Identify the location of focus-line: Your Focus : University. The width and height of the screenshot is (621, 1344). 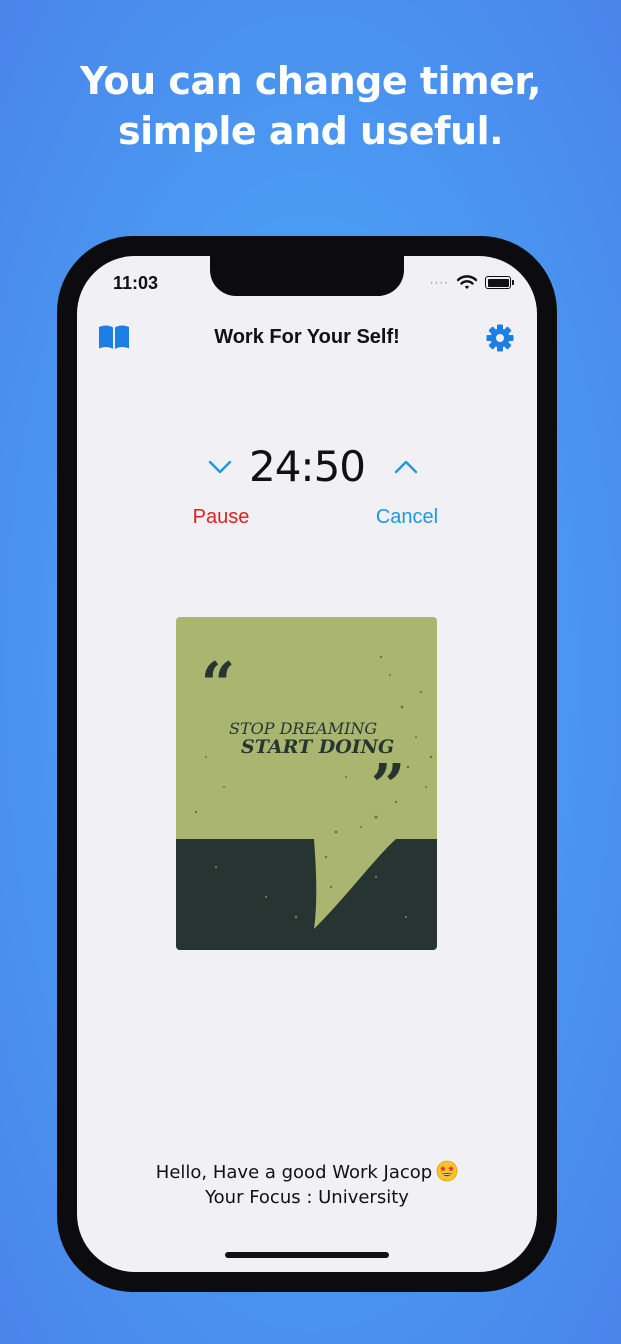
(307, 1197).